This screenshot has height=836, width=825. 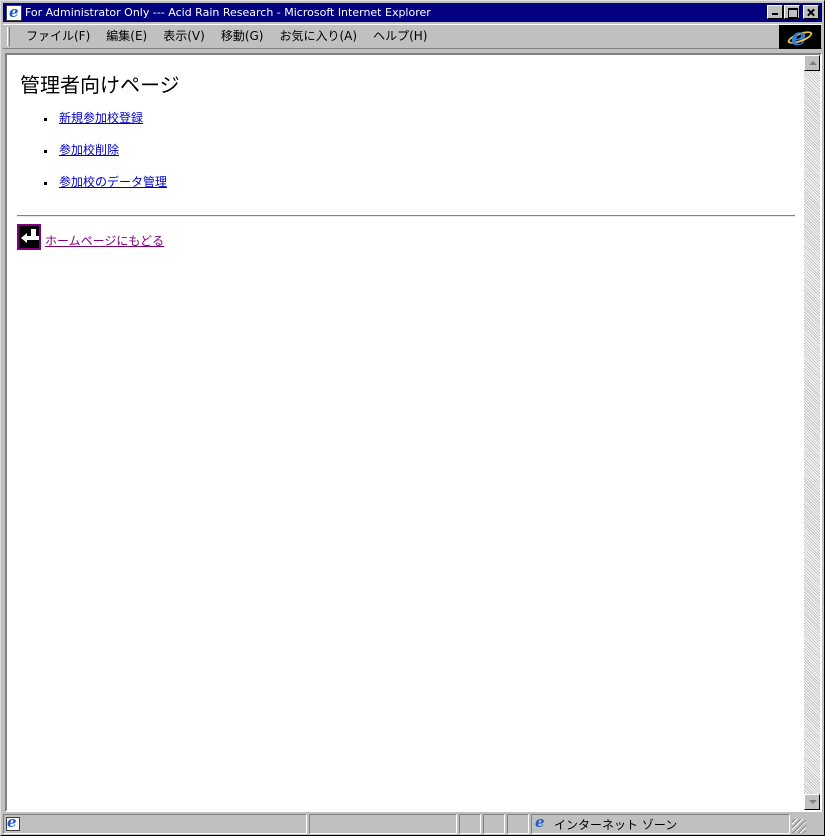 What do you see at coordinates (89, 149) in the screenshot?
I see `link-delete-school: 参加校削除` at bounding box center [89, 149].